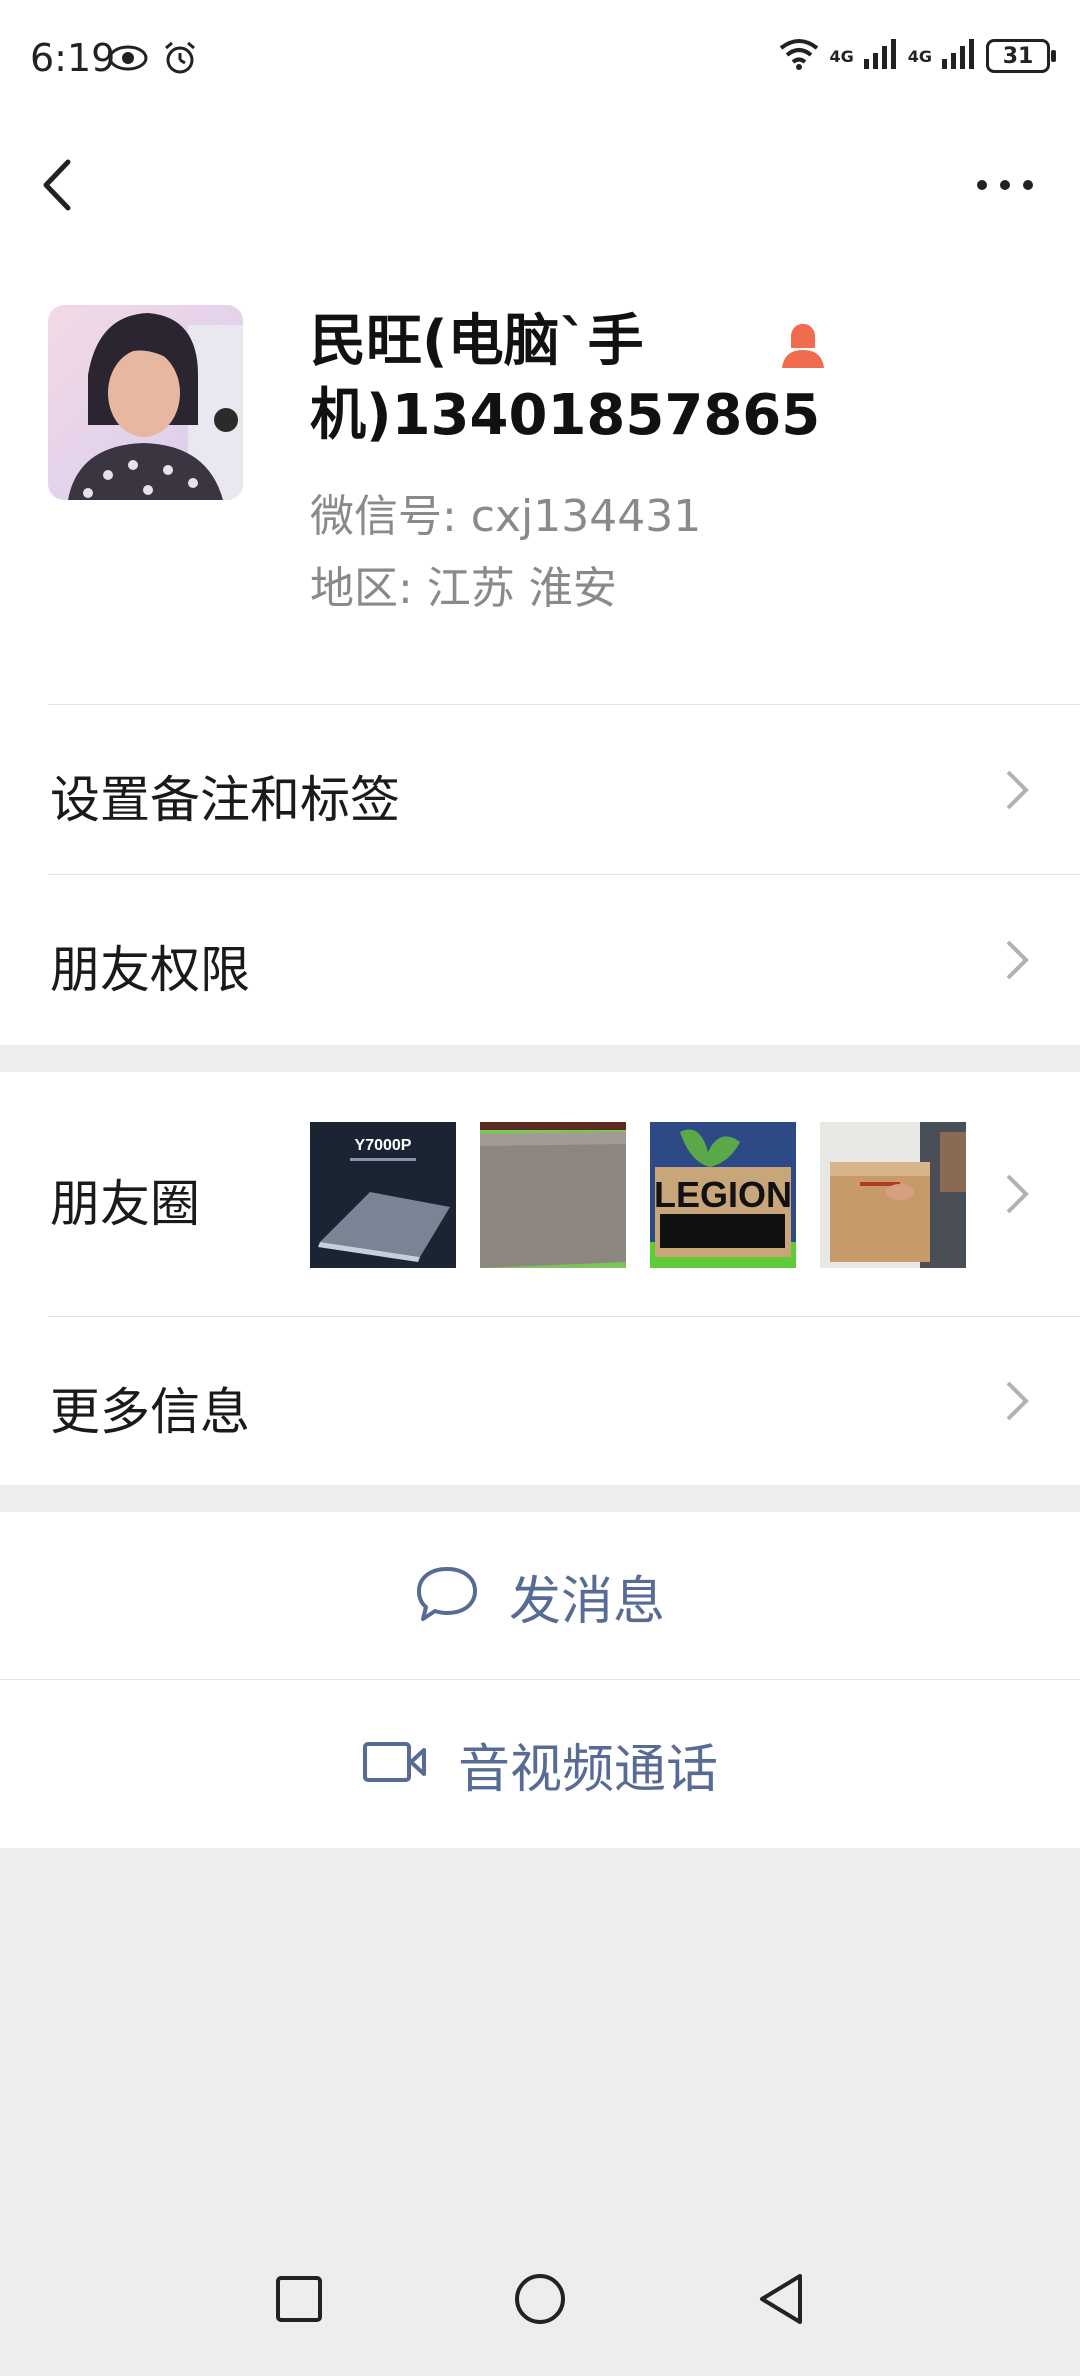 The height and width of the screenshot is (2376, 1080). What do you see at coordinates (540, 60) in the screenshot?
I see `status-bar: 6:19 4G 4G 31` at bounding box center [540, 60].